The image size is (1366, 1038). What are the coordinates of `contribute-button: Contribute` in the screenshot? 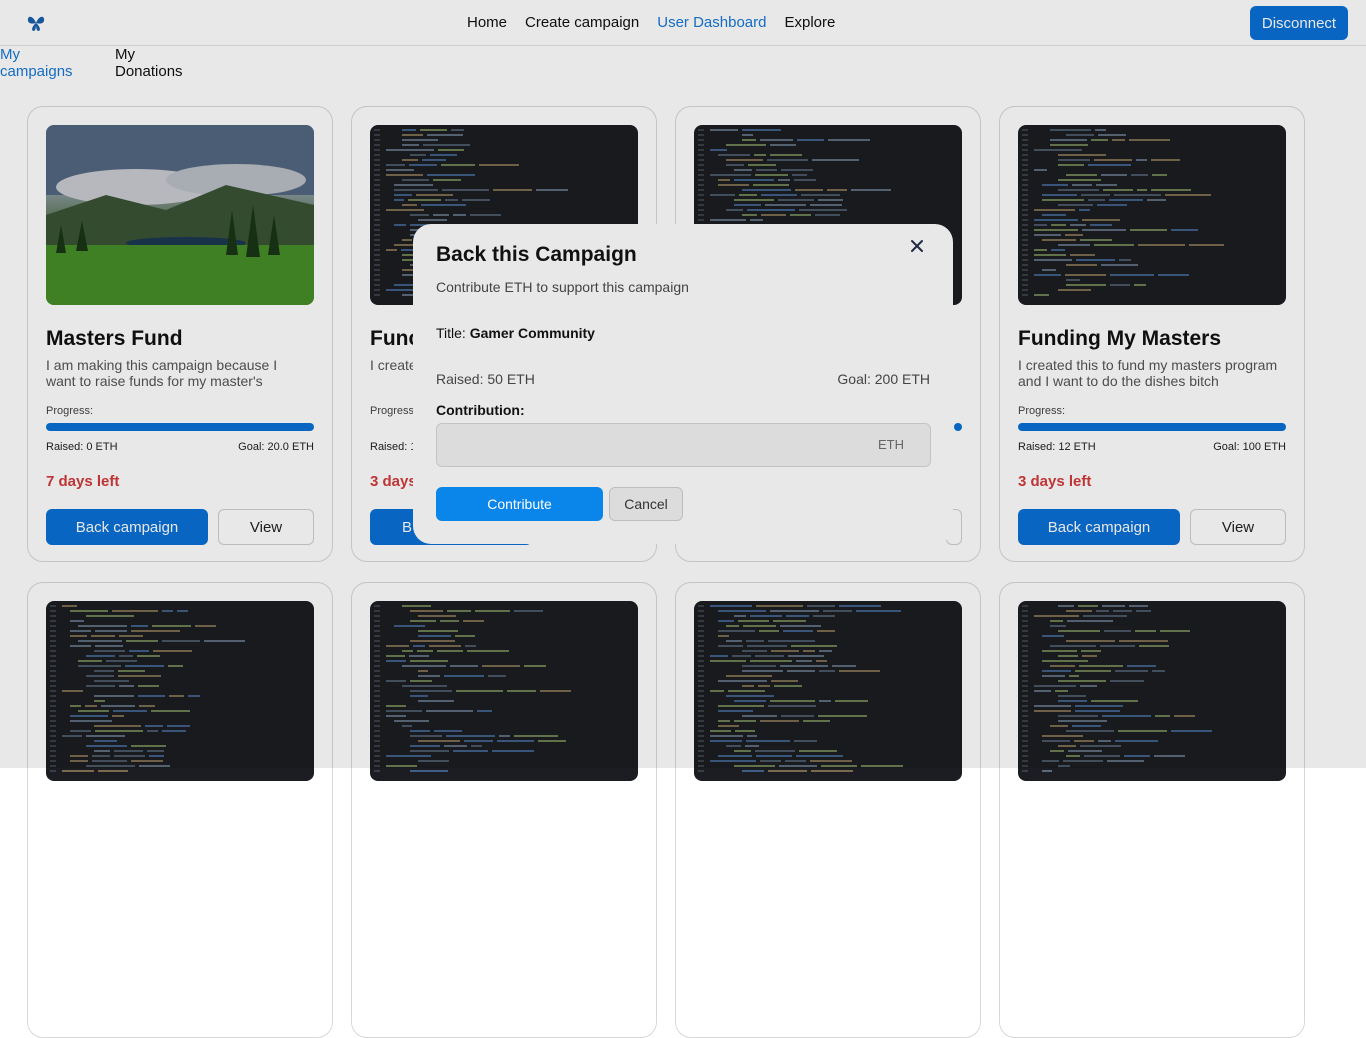 It's located at (519, 504).